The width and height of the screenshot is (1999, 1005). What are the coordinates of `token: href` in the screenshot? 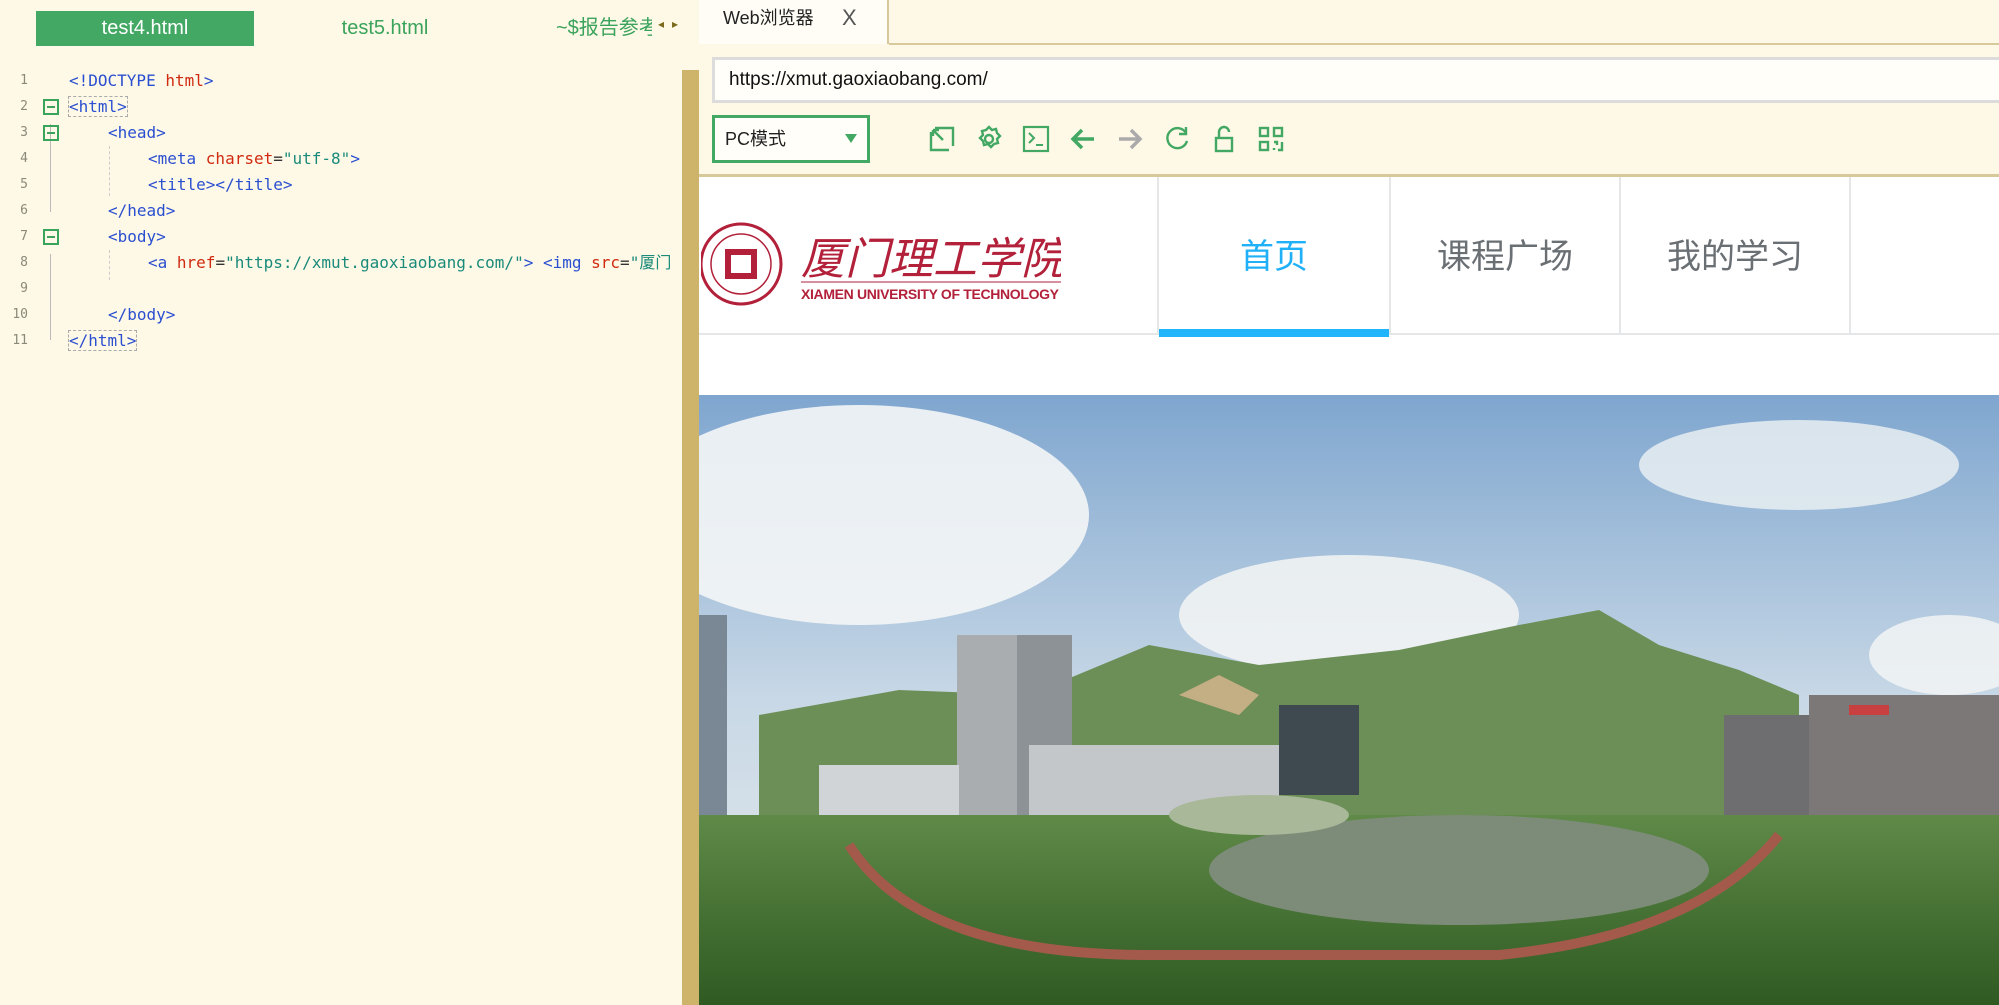 It's located at (196, 262).